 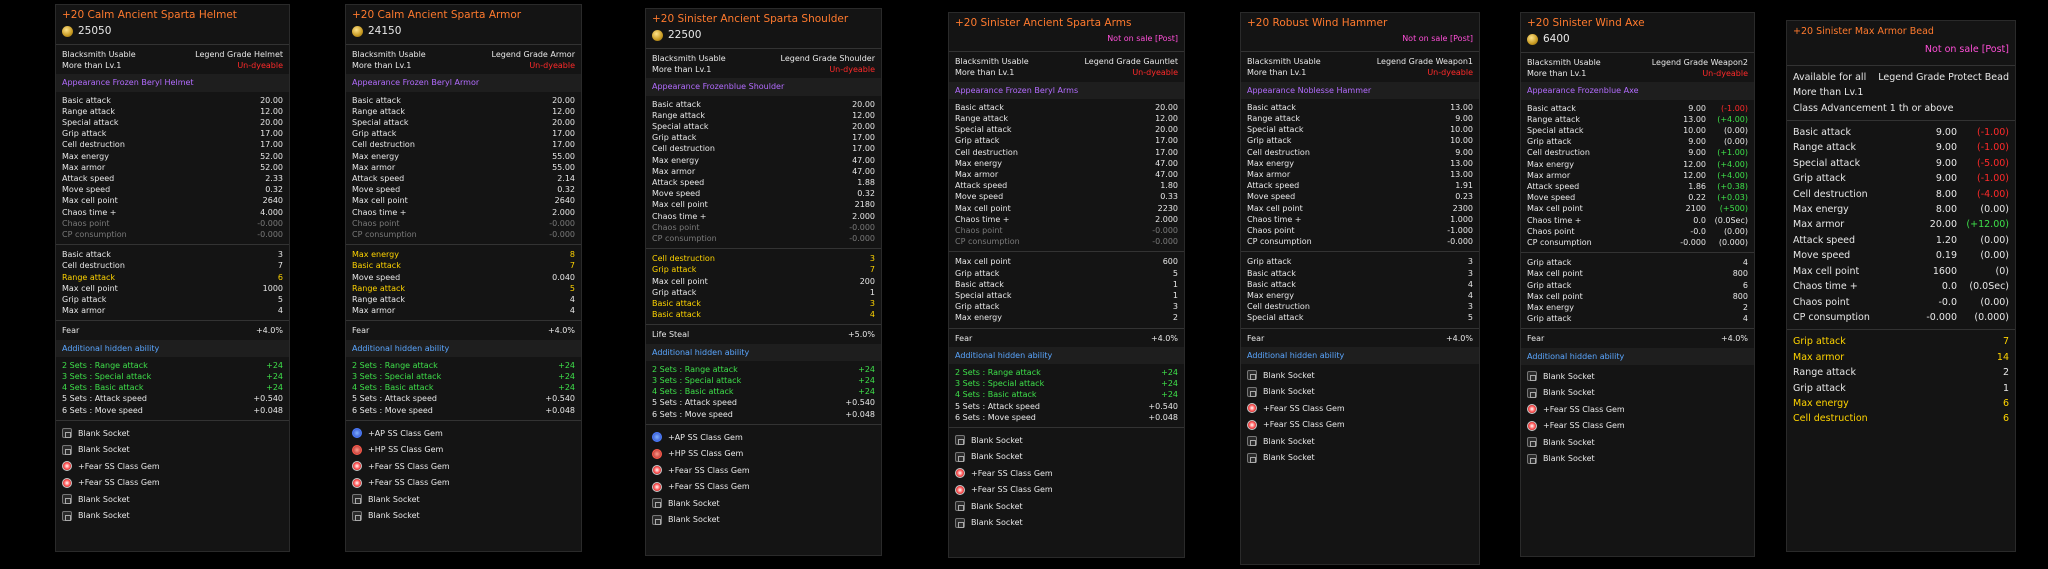 What do you see at coordinates (563, 277) in the screenshot?
I see `bonus-value: 0.040` at bounding box center [563, 277].